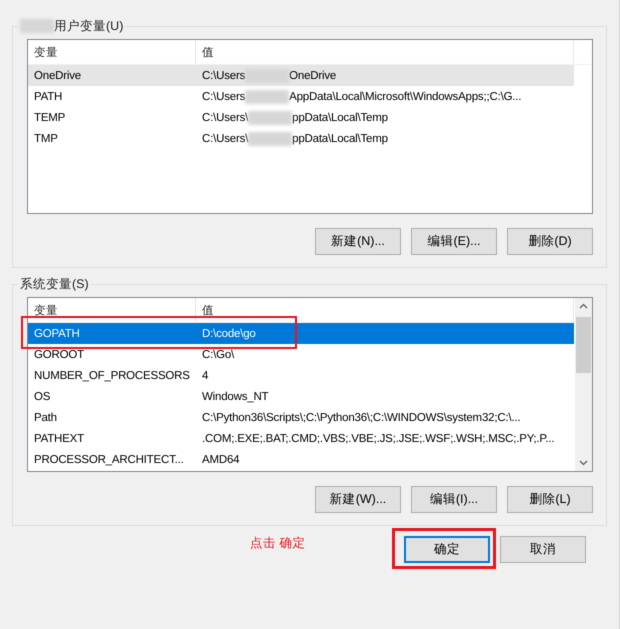 This screenshot has height=629, width=620. Describe the element at coordinates (59, 354) in the screenshot. I see `variable-name: GOROOT` at that location.